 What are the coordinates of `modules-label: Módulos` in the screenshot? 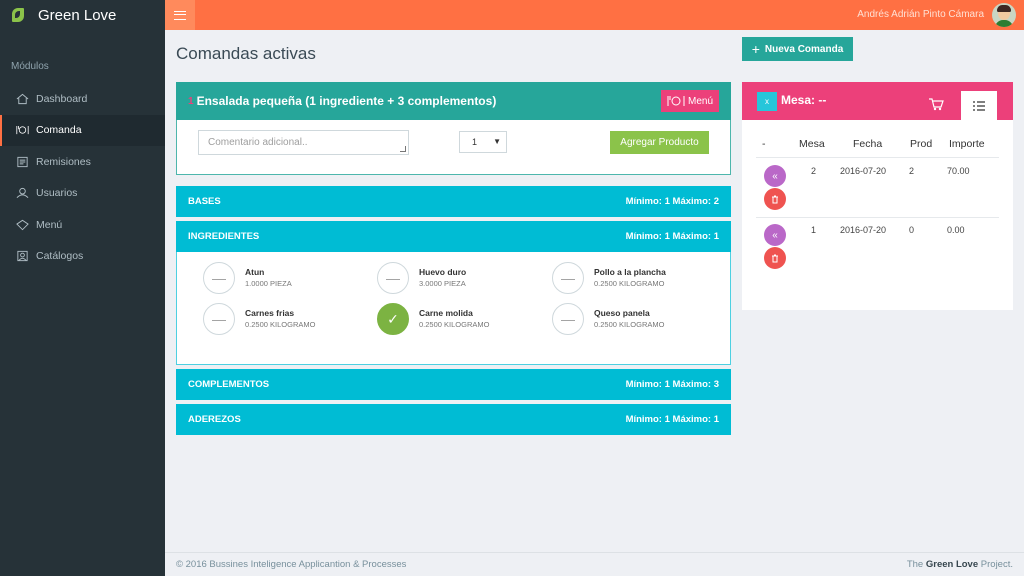 It's located at (30, 66).